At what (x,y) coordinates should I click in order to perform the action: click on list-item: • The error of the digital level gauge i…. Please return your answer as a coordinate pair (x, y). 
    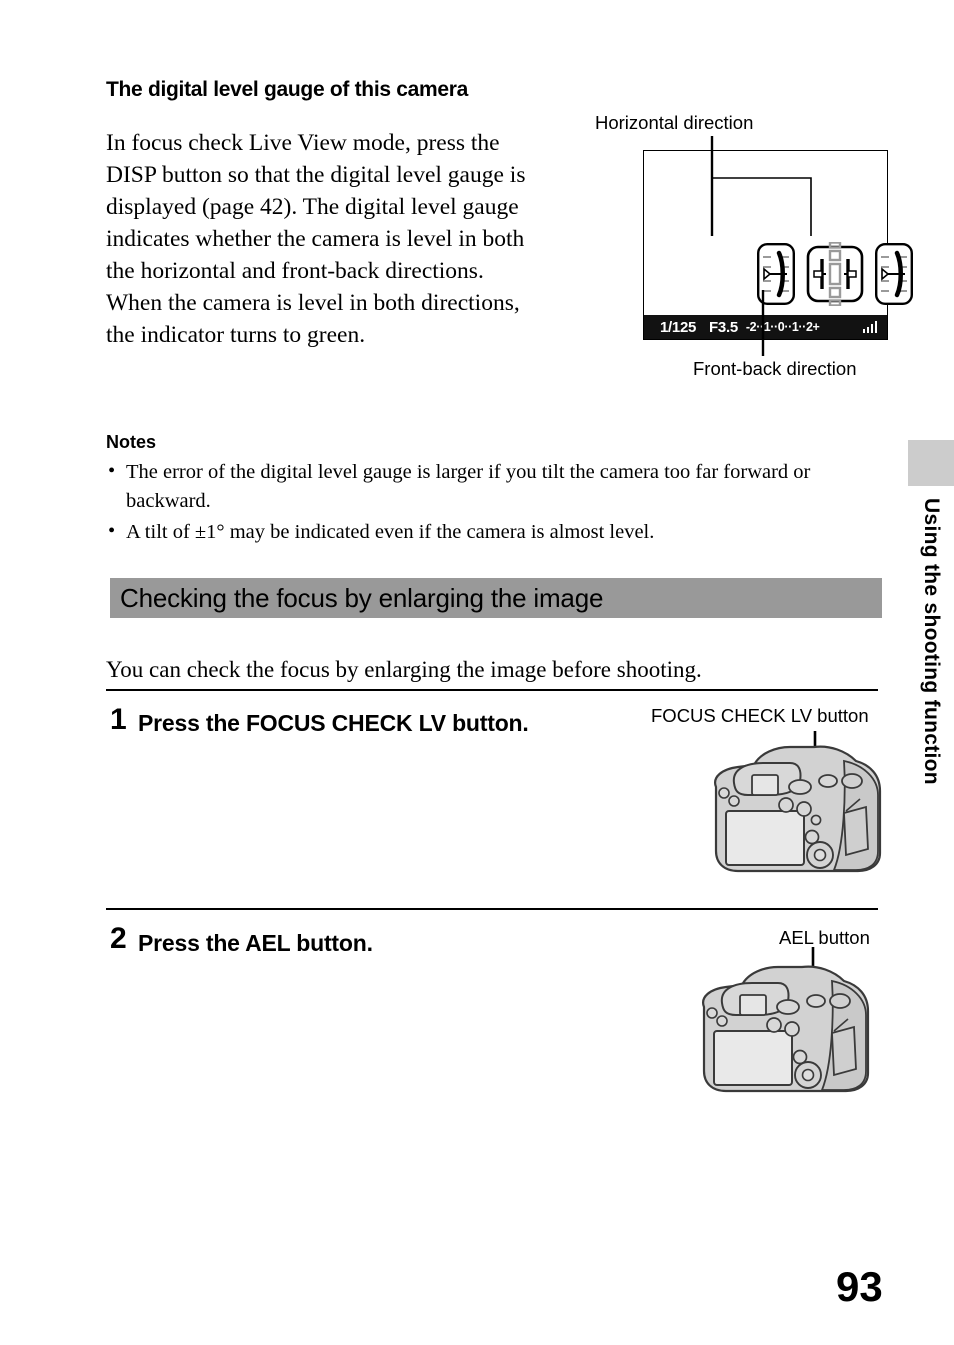
    Looking at the image, I should click on (492, 487).